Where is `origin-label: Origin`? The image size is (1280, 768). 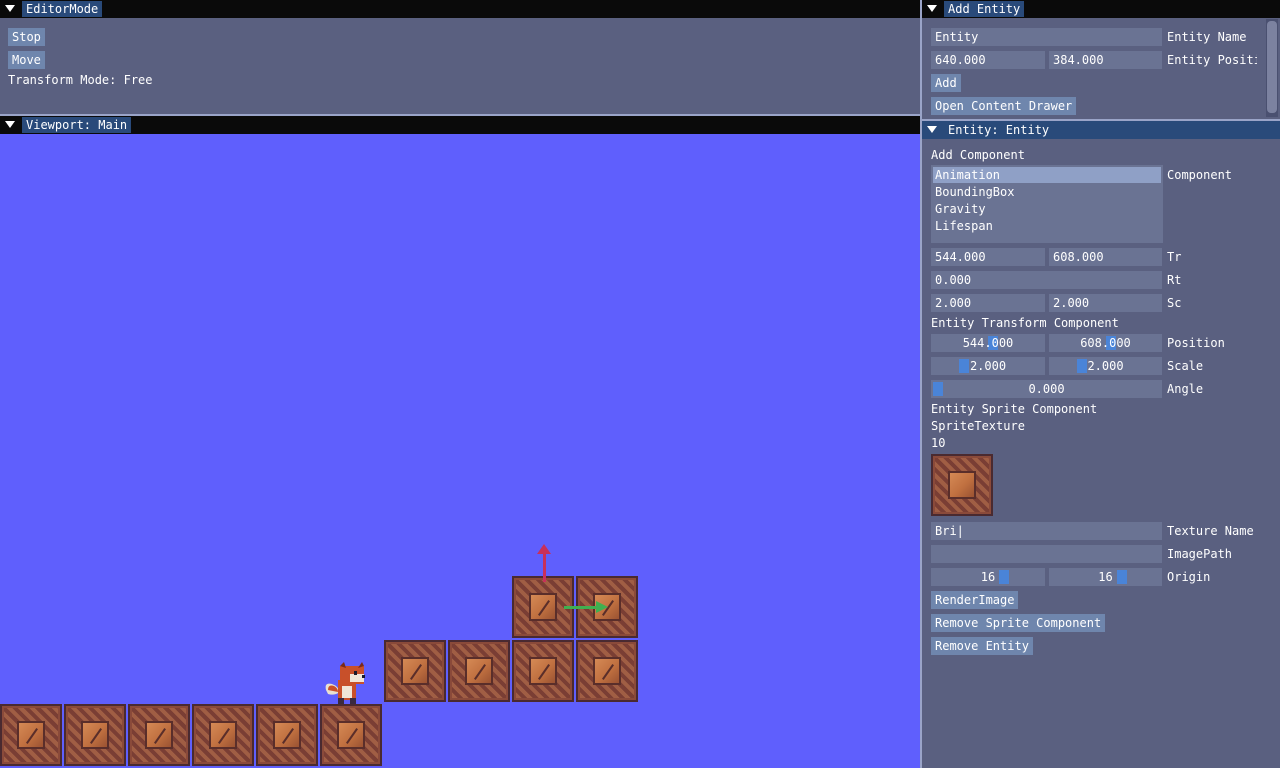
origin-label: Origin is located at coordinates (1189, 577).